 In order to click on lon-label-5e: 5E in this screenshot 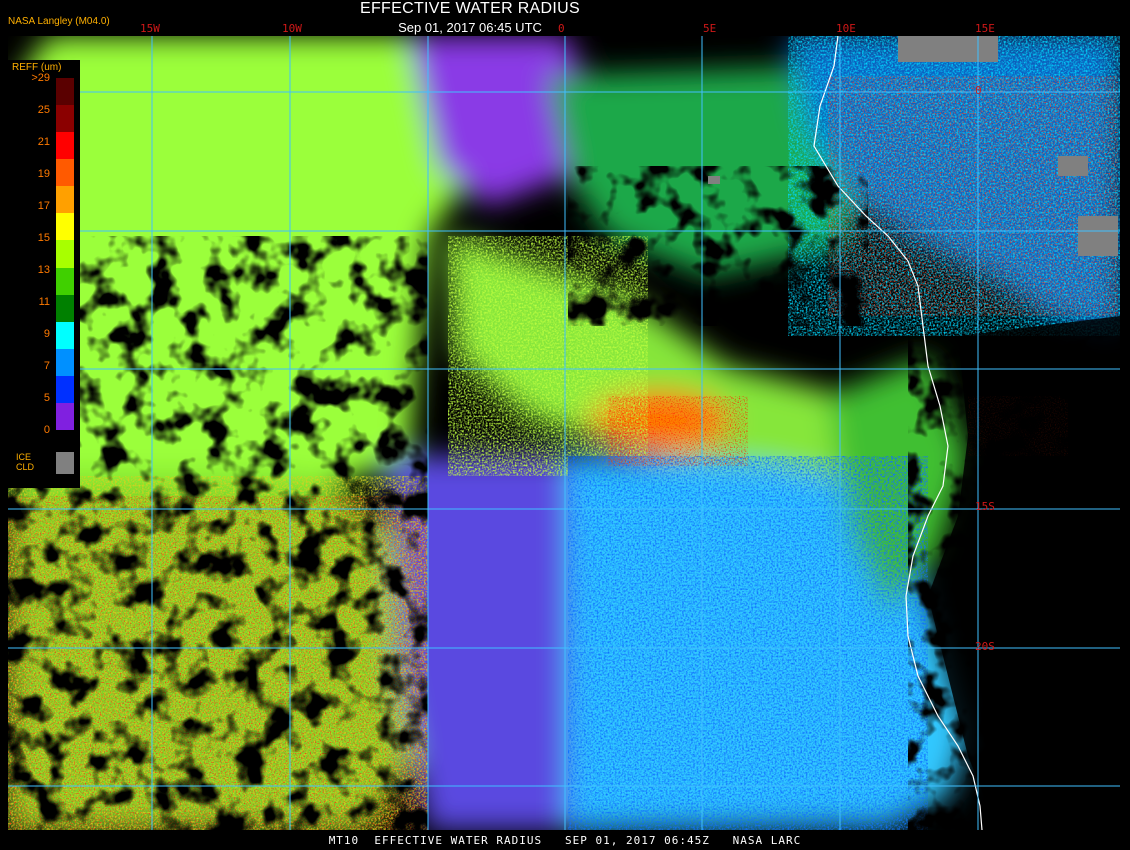, I will do `click(710, 28)`.